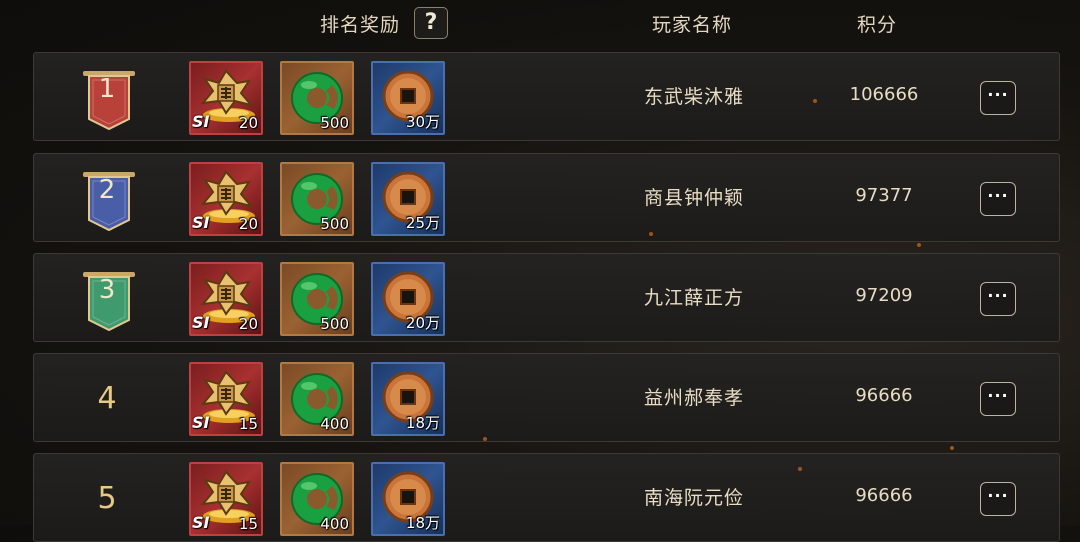 This screenshot has height=542, width=1080. Describe the element at coordinates (107, 290) in the screenshot. I see `rank-number: 3` at that location.